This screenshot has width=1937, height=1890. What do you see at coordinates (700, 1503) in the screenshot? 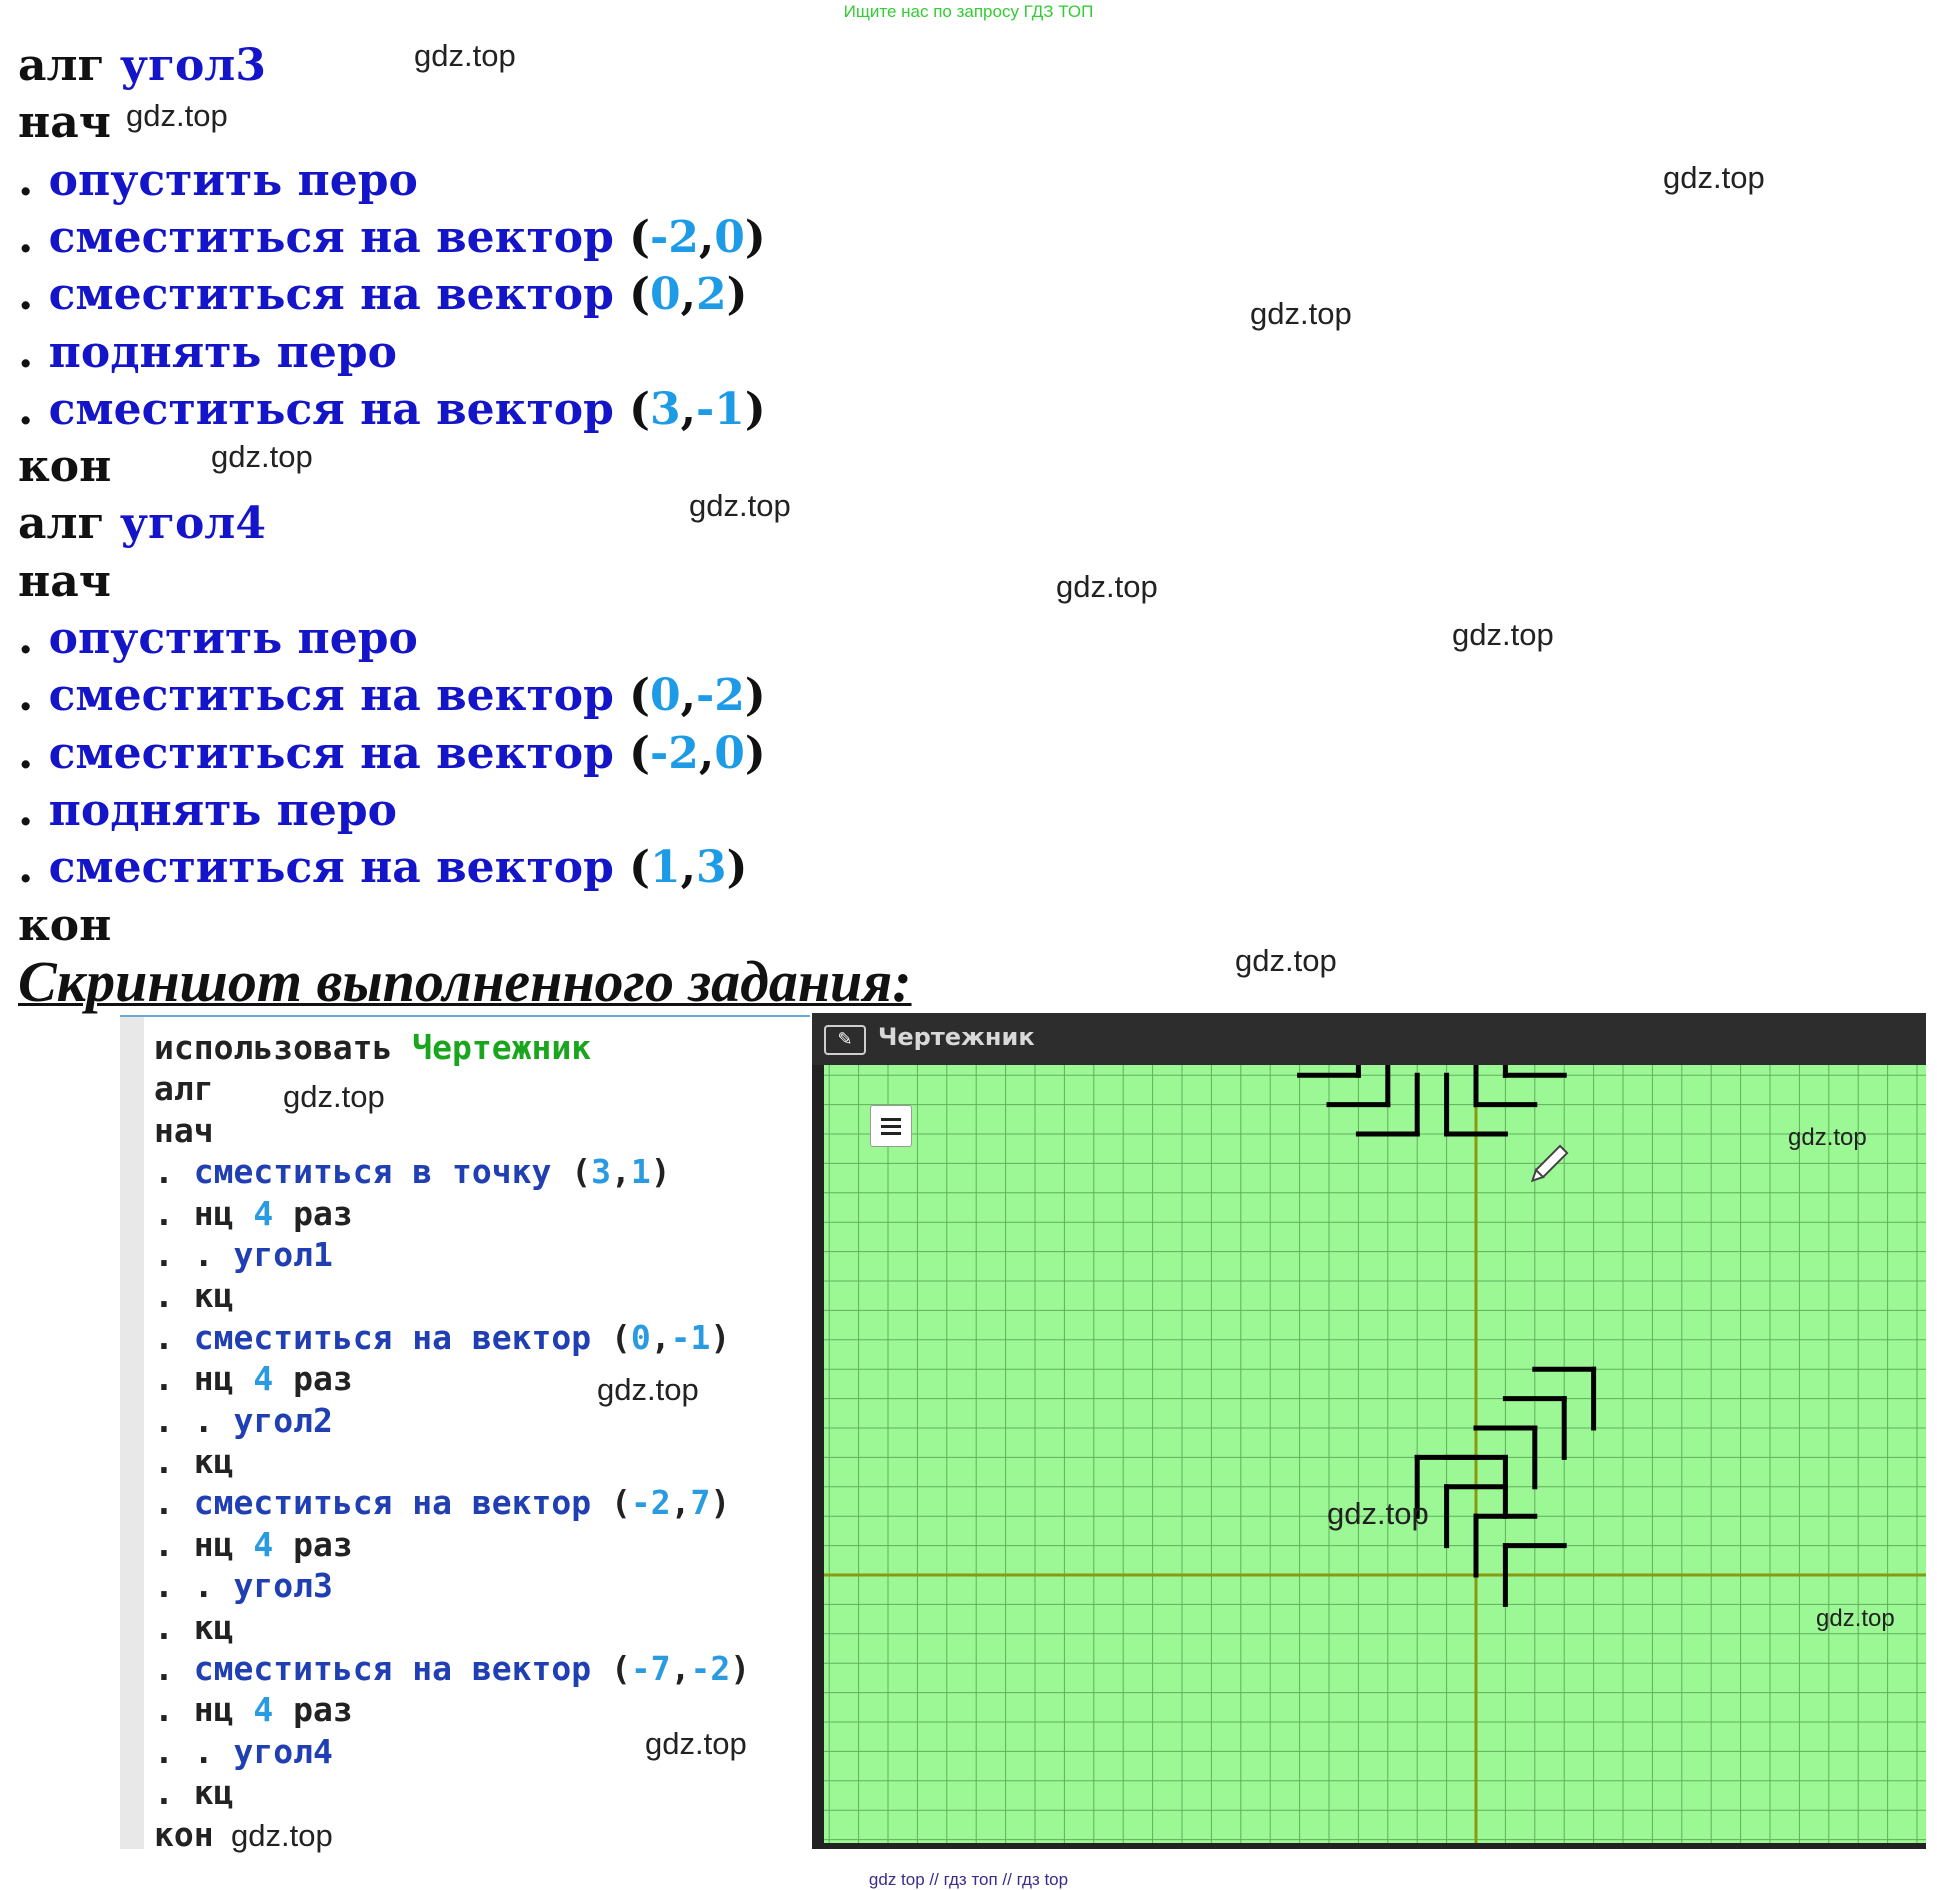
I see `editor-token: 7` at bounding box center [700, 1503].